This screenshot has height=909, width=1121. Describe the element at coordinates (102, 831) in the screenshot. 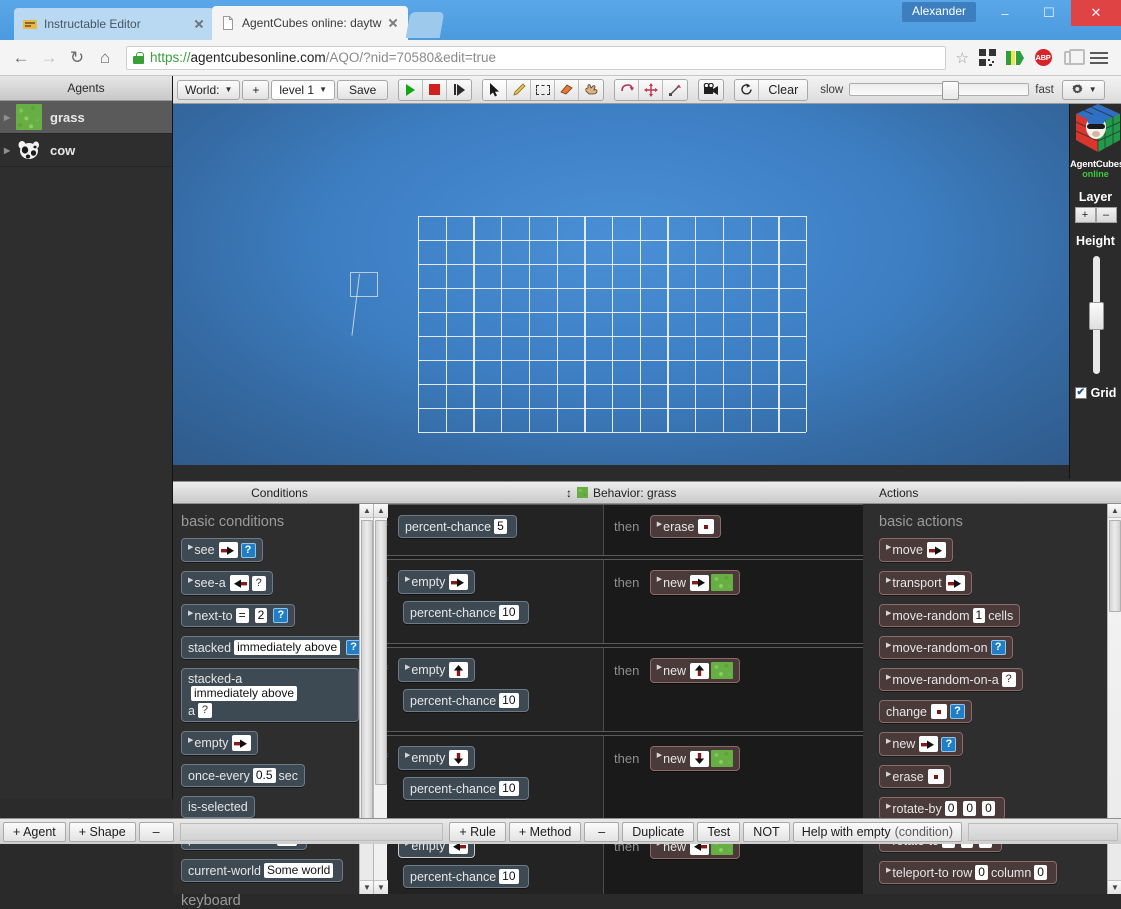

I see `add-shape-button: + Shape` at that location.